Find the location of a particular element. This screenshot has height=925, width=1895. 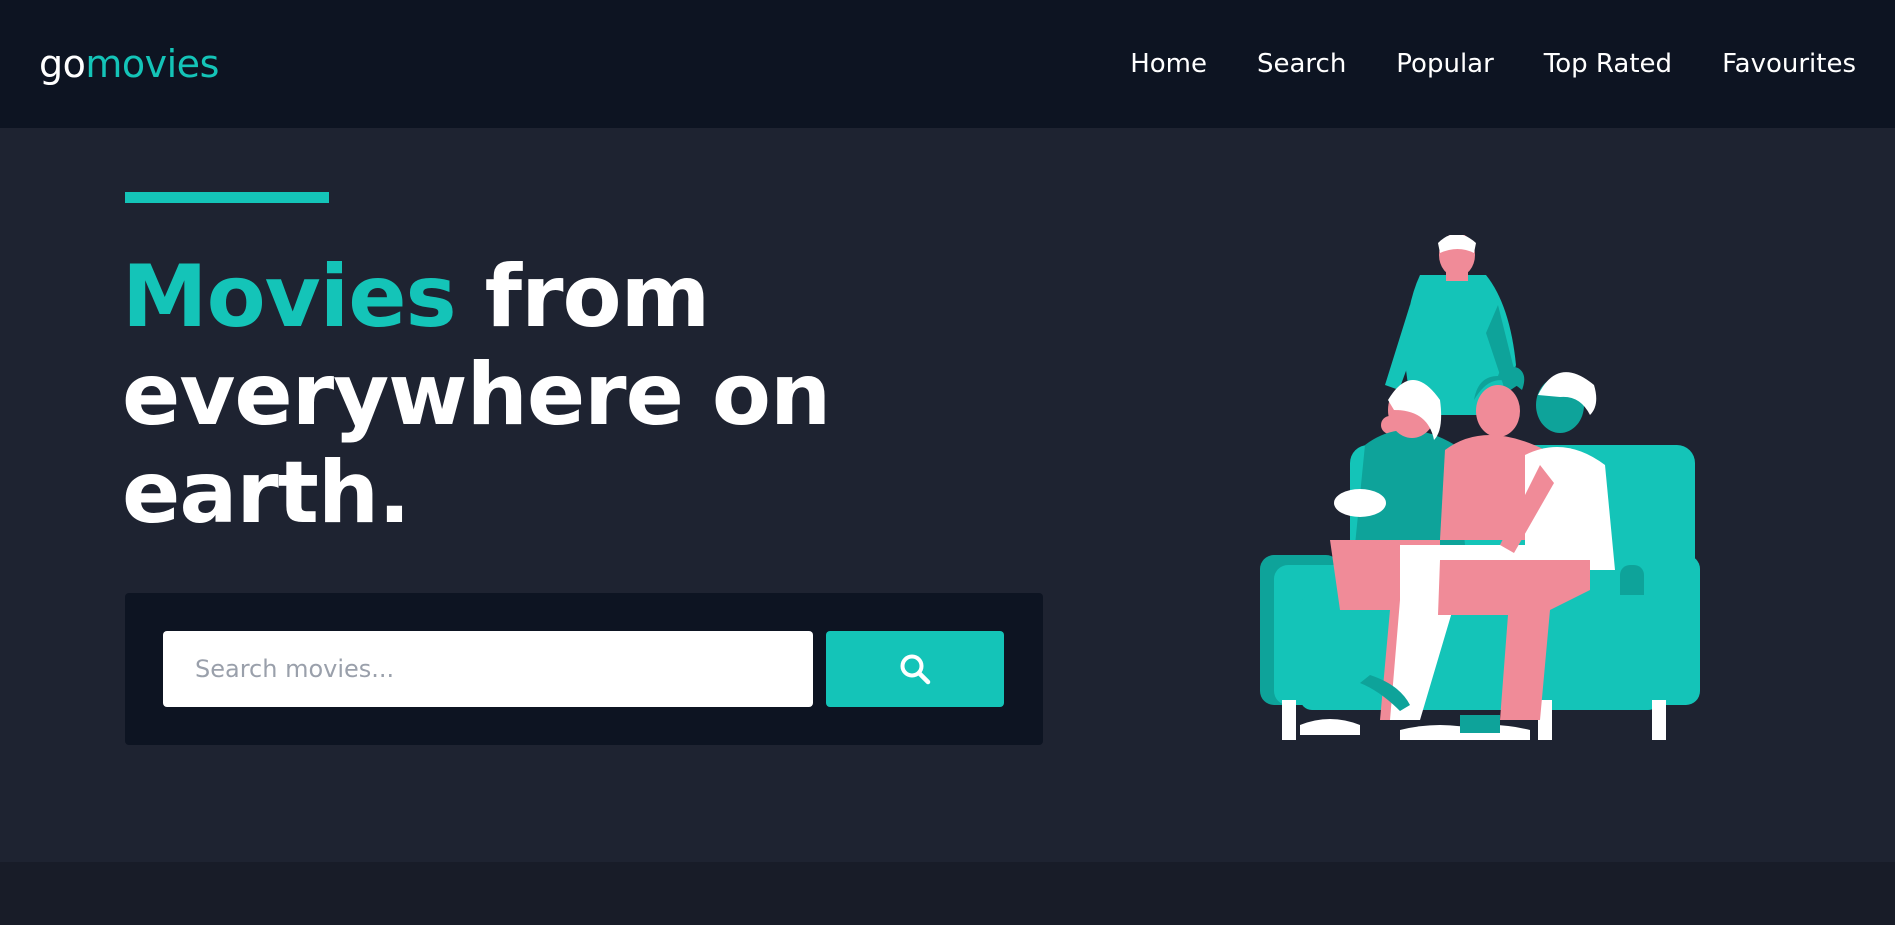

headline-line3: earth. is located at coordinates (266, 493).